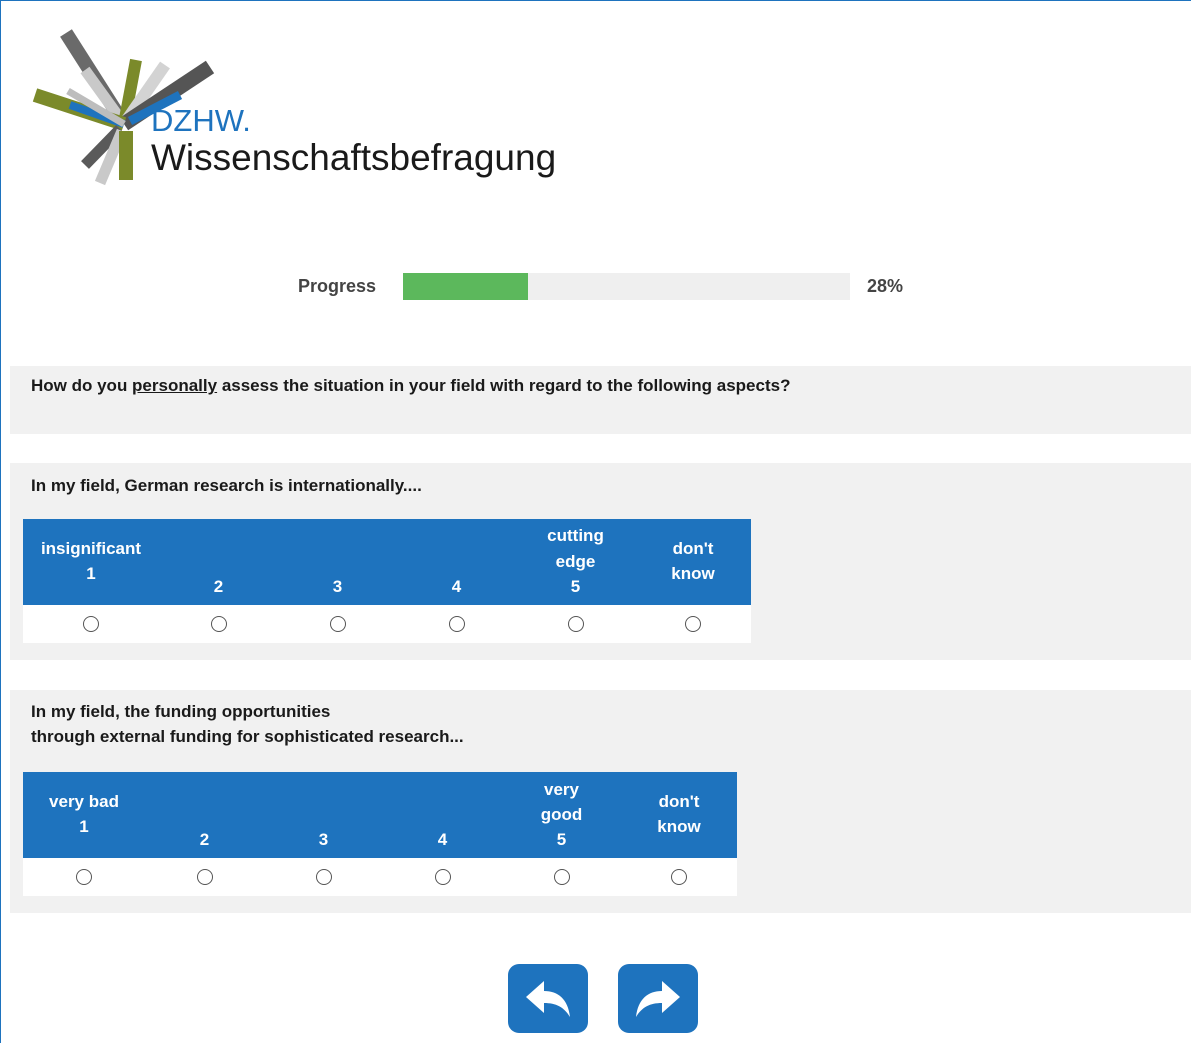 The height and width of the screenshot is (1043, 1191). Describe the element at coordinates (354, 157) in the screenshot. I see `logo-name: Wissenschaftsbefragung` at that location.